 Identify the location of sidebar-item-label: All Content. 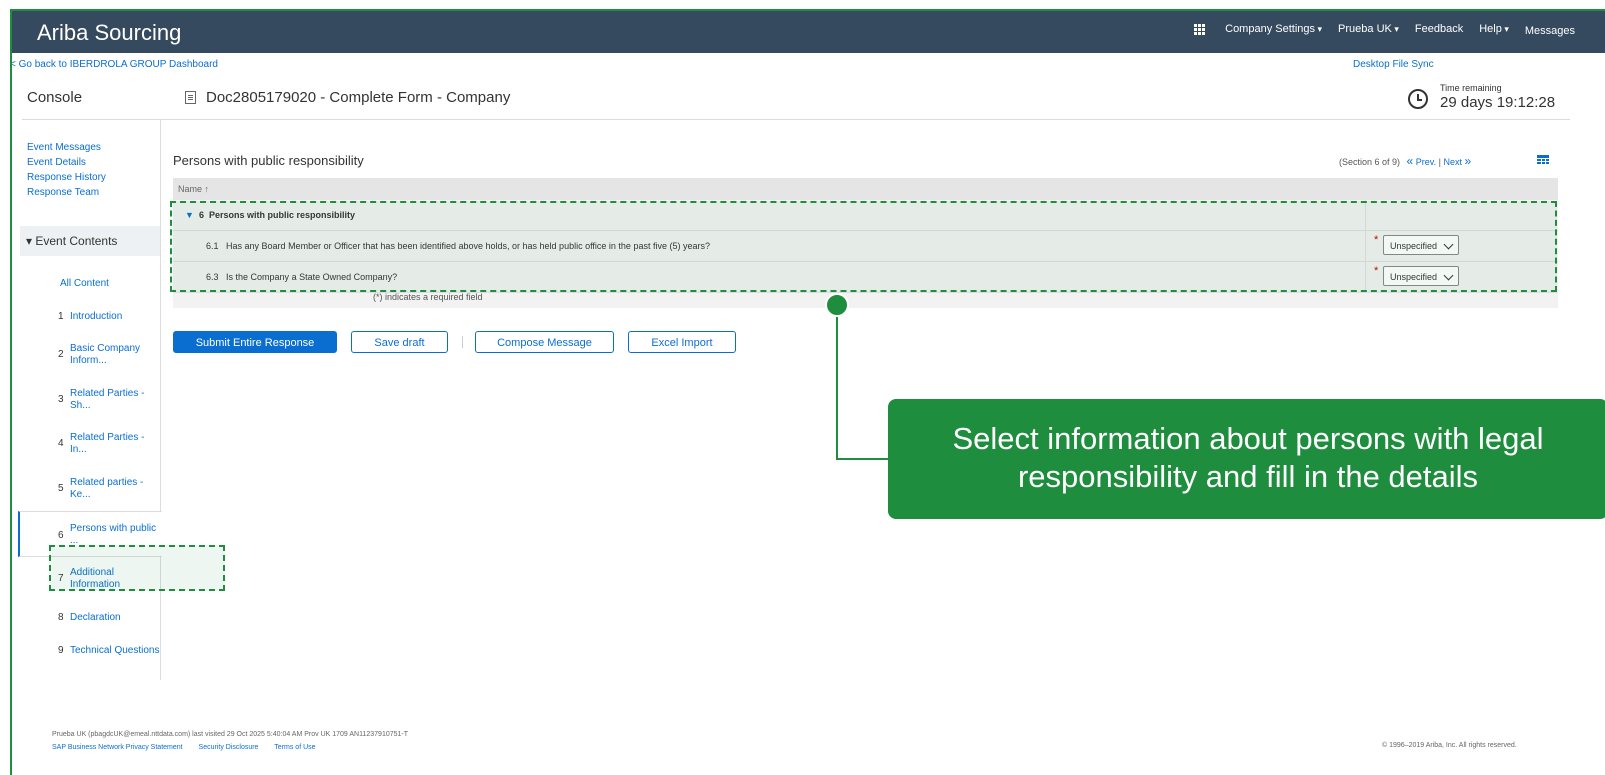
(84, 283).